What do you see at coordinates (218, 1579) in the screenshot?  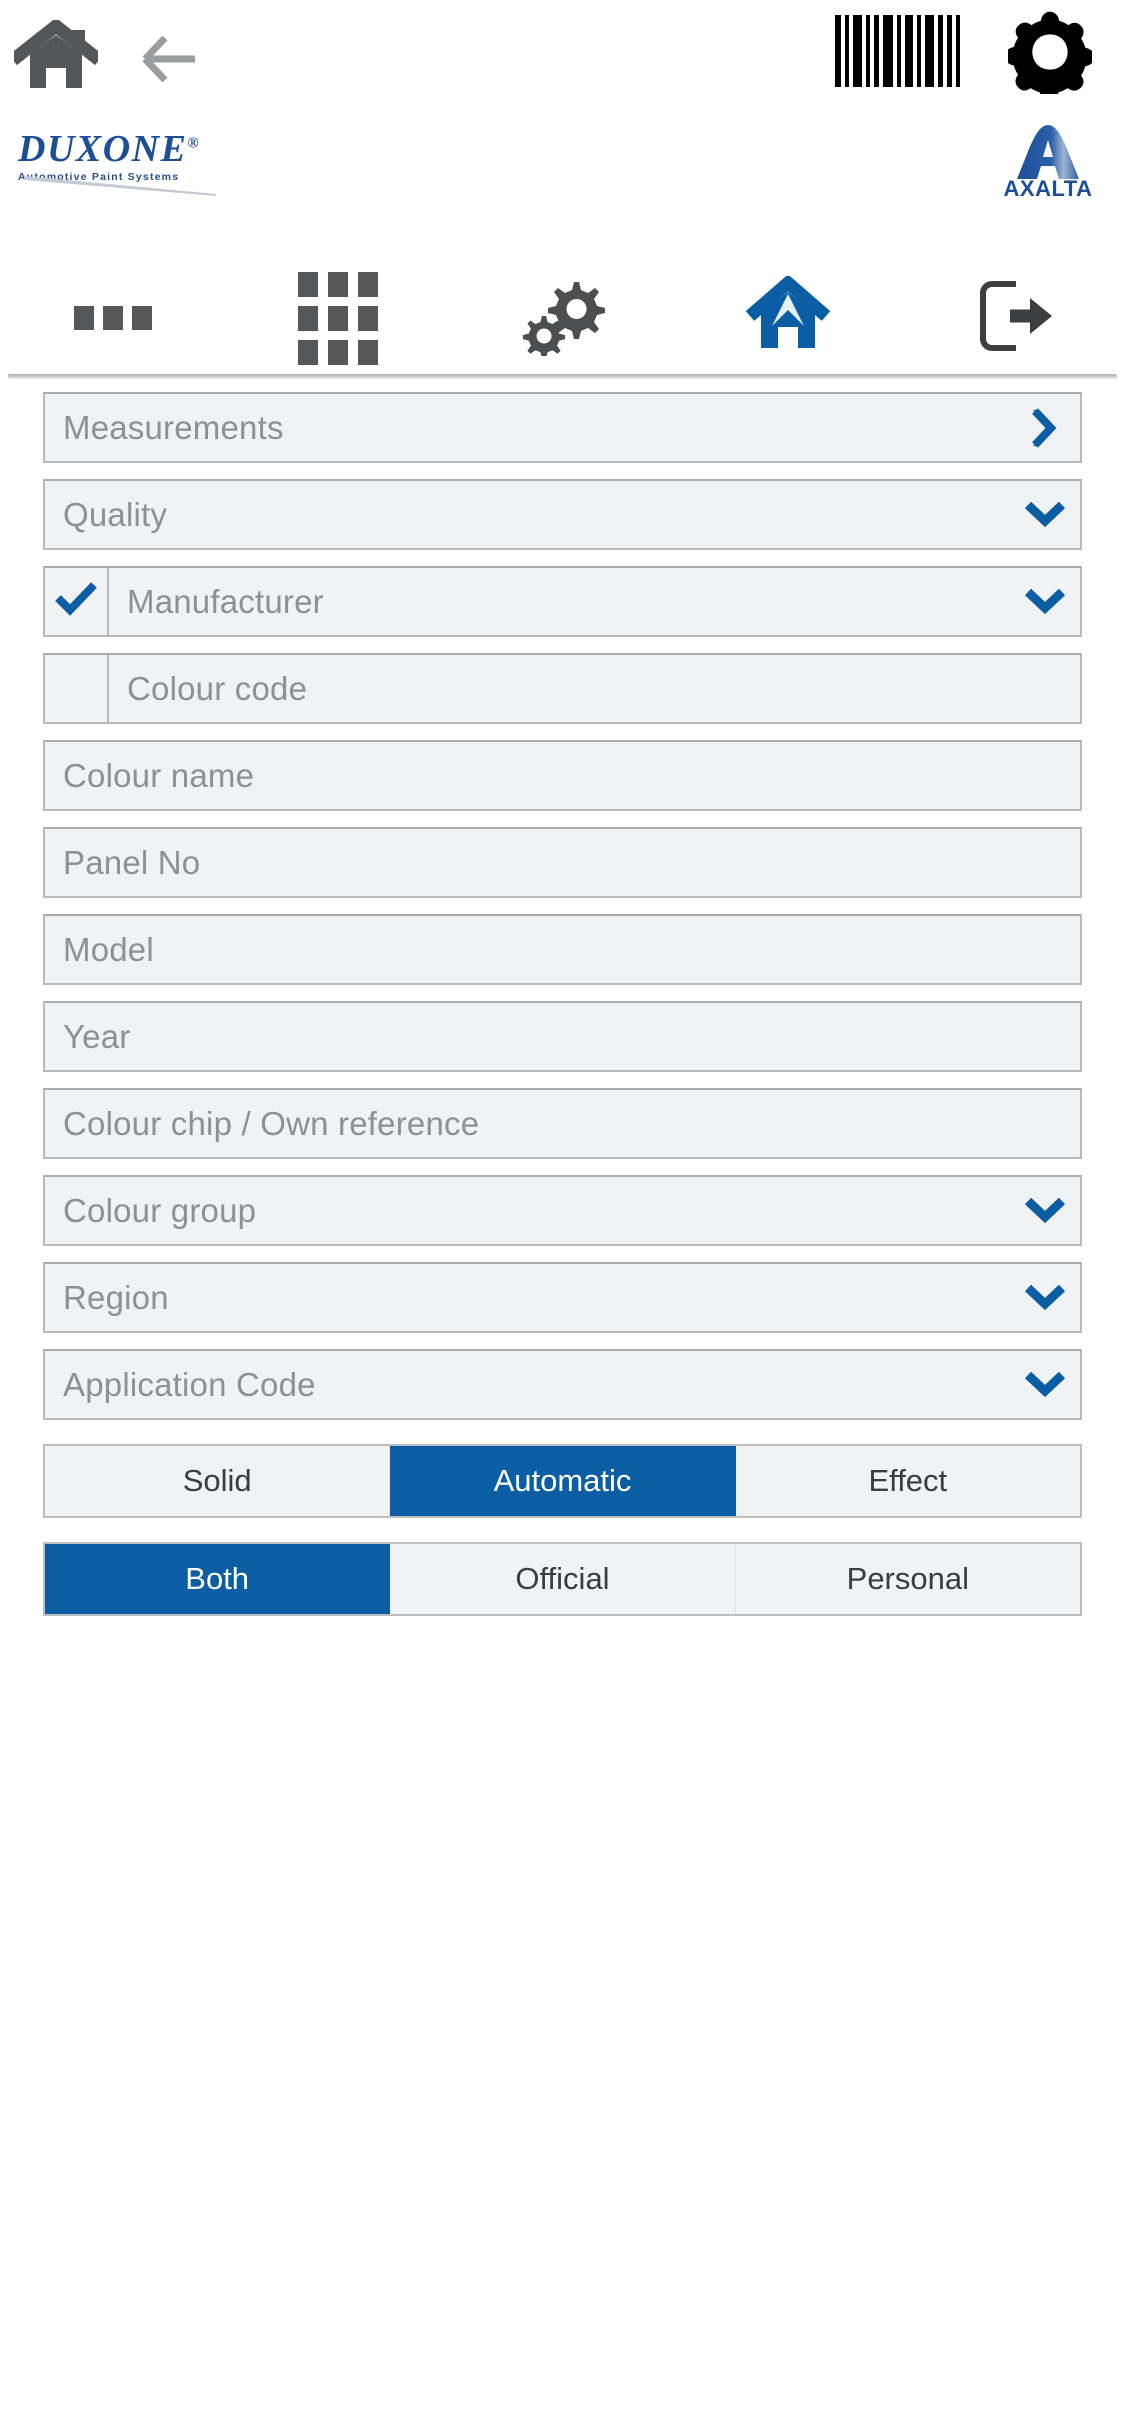 I see `segment-both: Both` at bounding box center [218, 1579].